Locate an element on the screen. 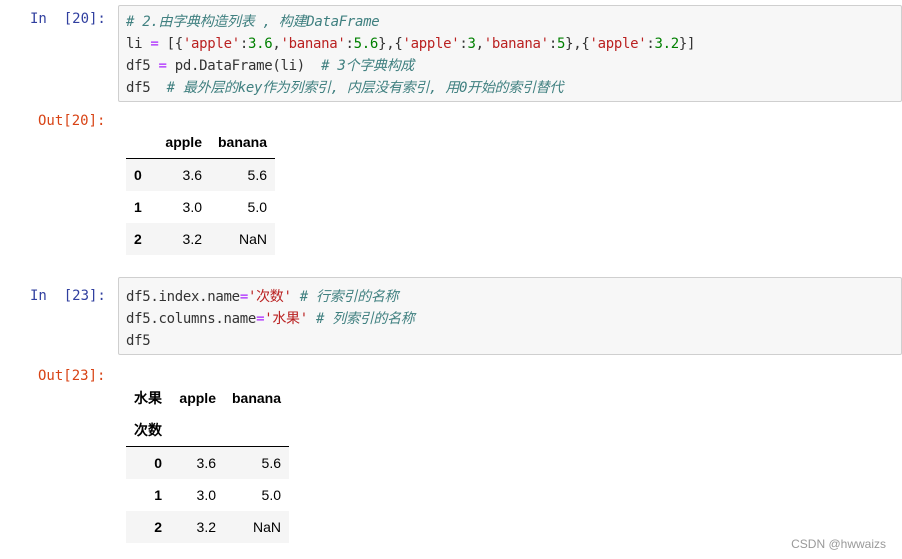 The height and width of the screenshot is (559, 902). code-line: df5.columns.name='水果' # 列索引的名称 is located at coordinates (270, 319).